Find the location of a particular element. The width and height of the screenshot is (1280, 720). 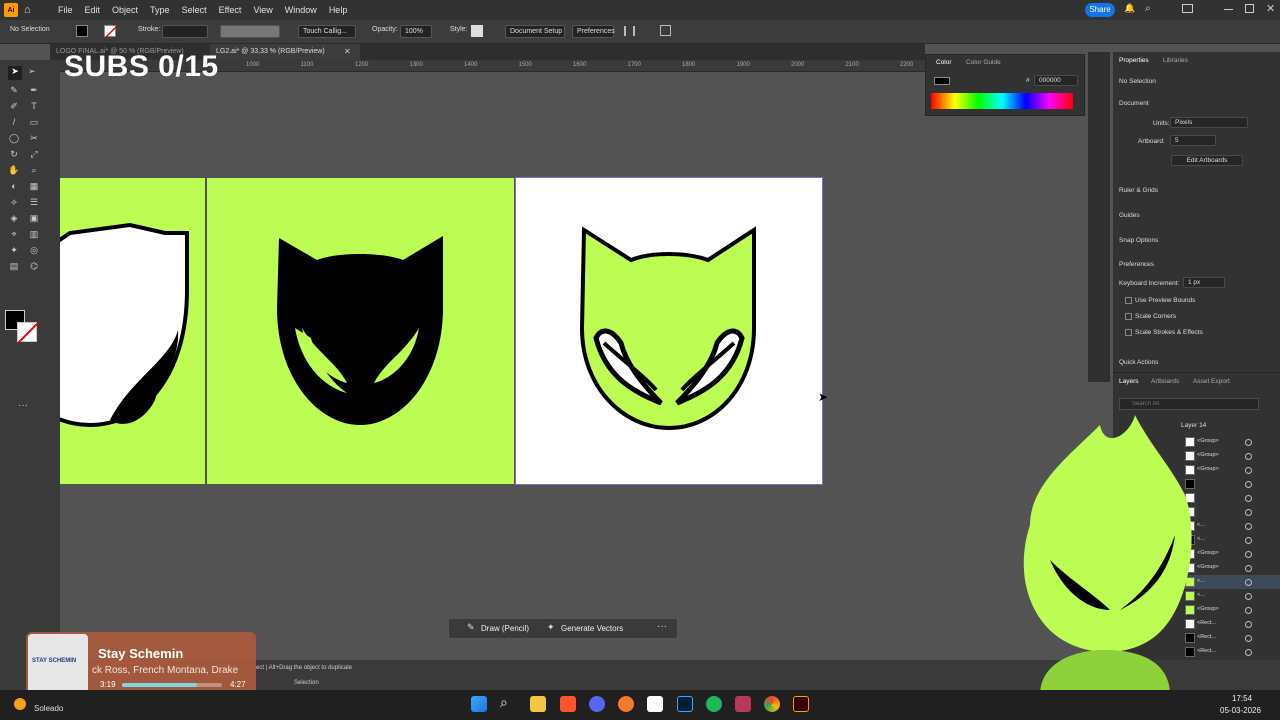

illustrator-logo: Ai is located at coordinates (11, 10).